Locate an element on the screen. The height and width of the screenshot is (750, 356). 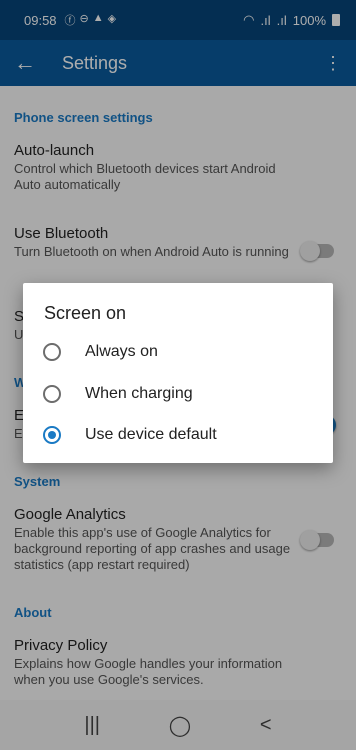
radio-checked-icon is located at coordinates (52, 435).